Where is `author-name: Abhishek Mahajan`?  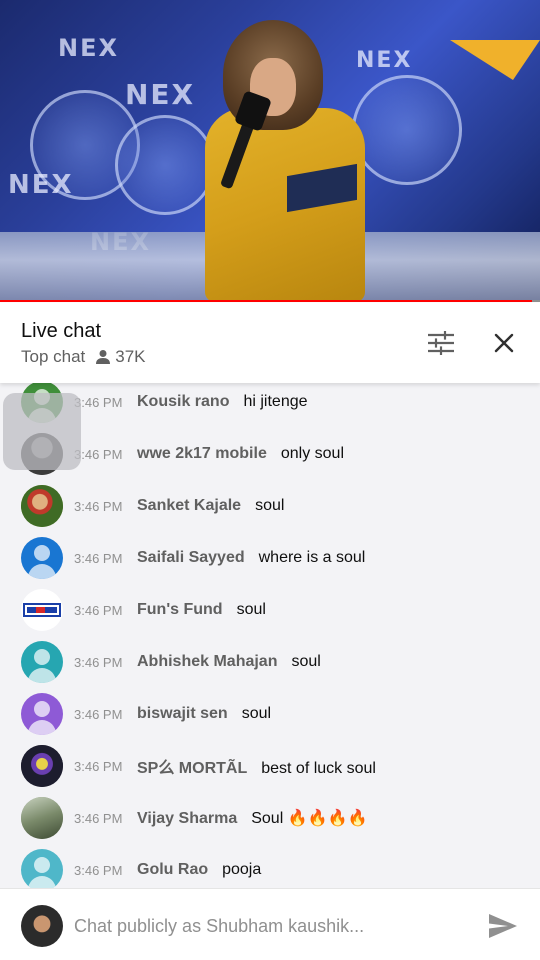
author-name: Abhishek Mahajan is located at coordinates (207, 661).